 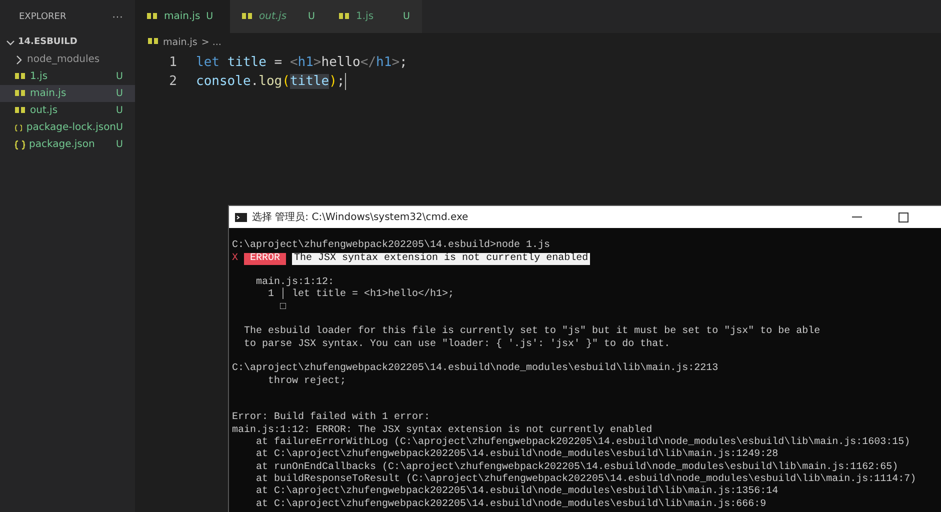 What do you see at coordinates (241, 217) in the screenshot?
I see `terminal-icon` at bounding box center [241, 217].